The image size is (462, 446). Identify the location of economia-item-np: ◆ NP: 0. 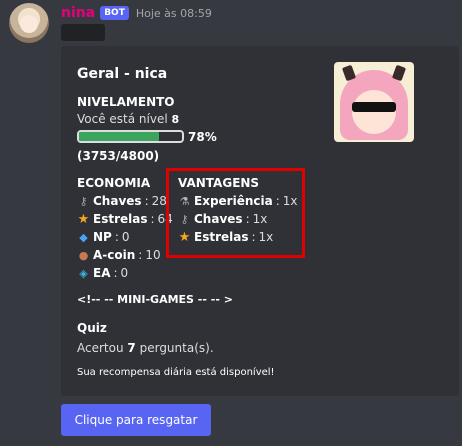
(103, 237).